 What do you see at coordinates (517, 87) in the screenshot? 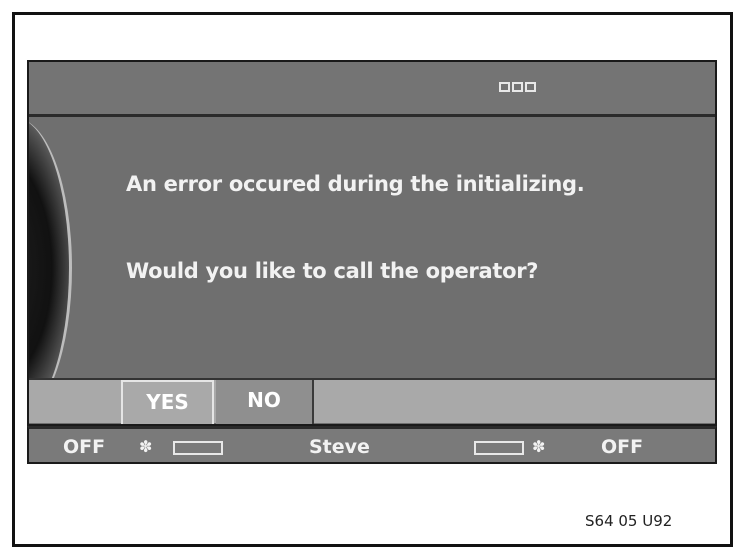
I see `three-boxes-icon` at bounding box center [517, 87].